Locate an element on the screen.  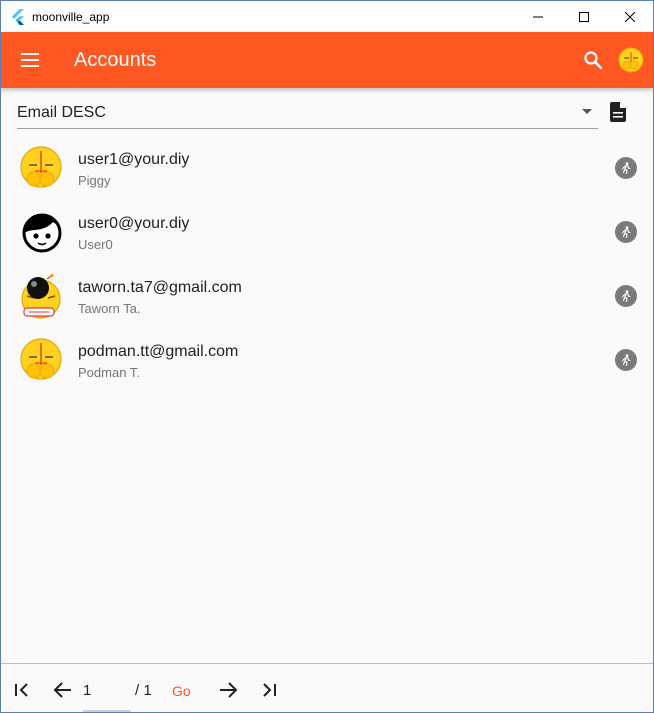
maximize-button is located at coordinates (584, 16).